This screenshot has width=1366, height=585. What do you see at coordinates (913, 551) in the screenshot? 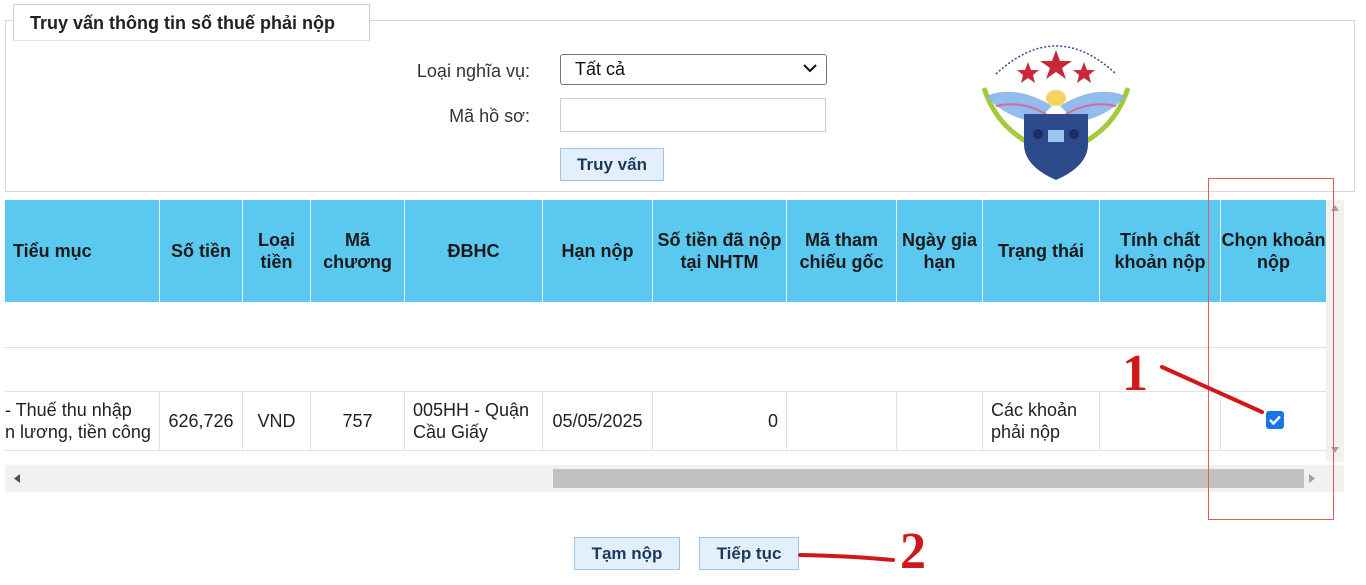
I see `step-2-label: 2` at bounding box center [913, 551].